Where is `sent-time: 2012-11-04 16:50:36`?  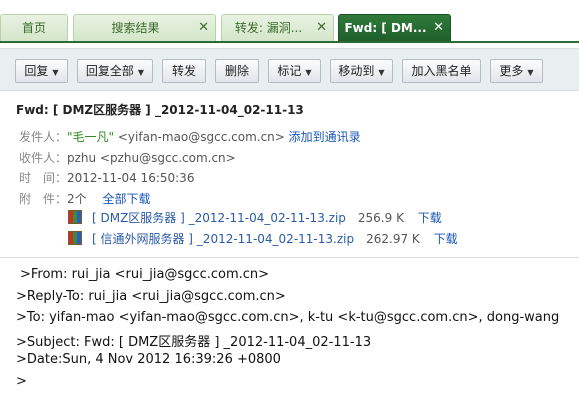
sent-time: 2012-11-04 16:50:36 is located at coordinates (131, 178).